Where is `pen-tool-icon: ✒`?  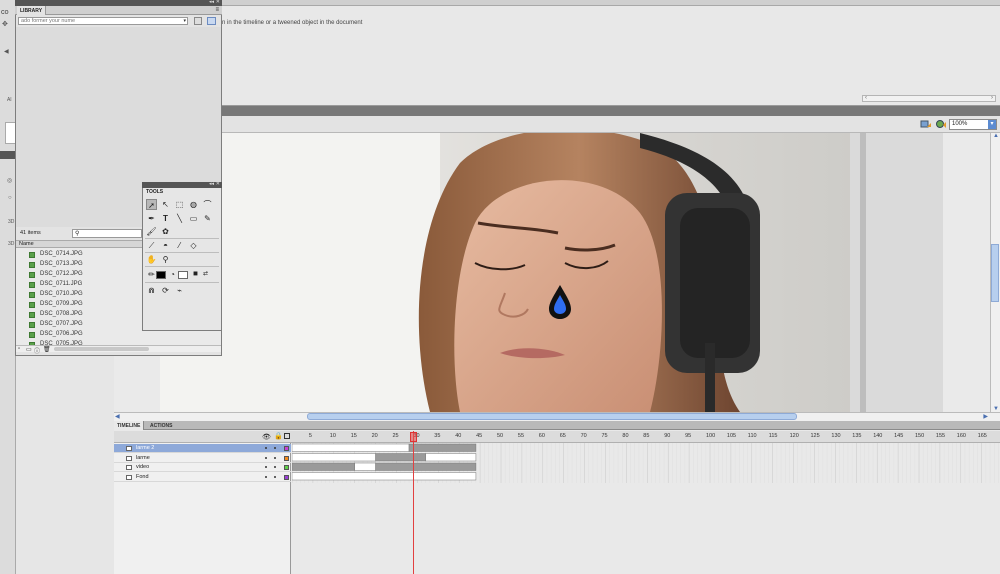
pen-tool-icon: ✒ is located at coordinates (151, 218).